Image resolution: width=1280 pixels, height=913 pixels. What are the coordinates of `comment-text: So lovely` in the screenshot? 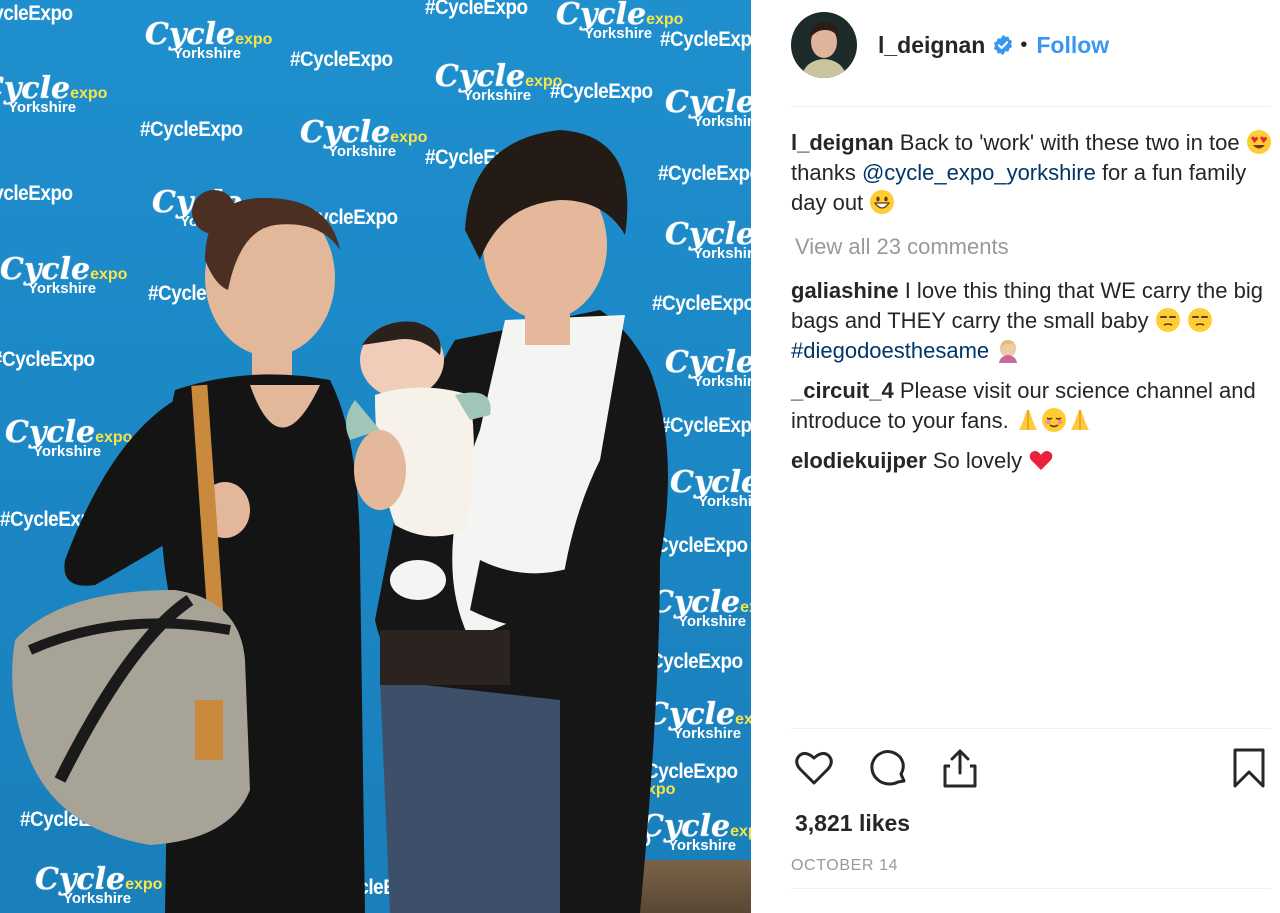 It's located at (977, 460).